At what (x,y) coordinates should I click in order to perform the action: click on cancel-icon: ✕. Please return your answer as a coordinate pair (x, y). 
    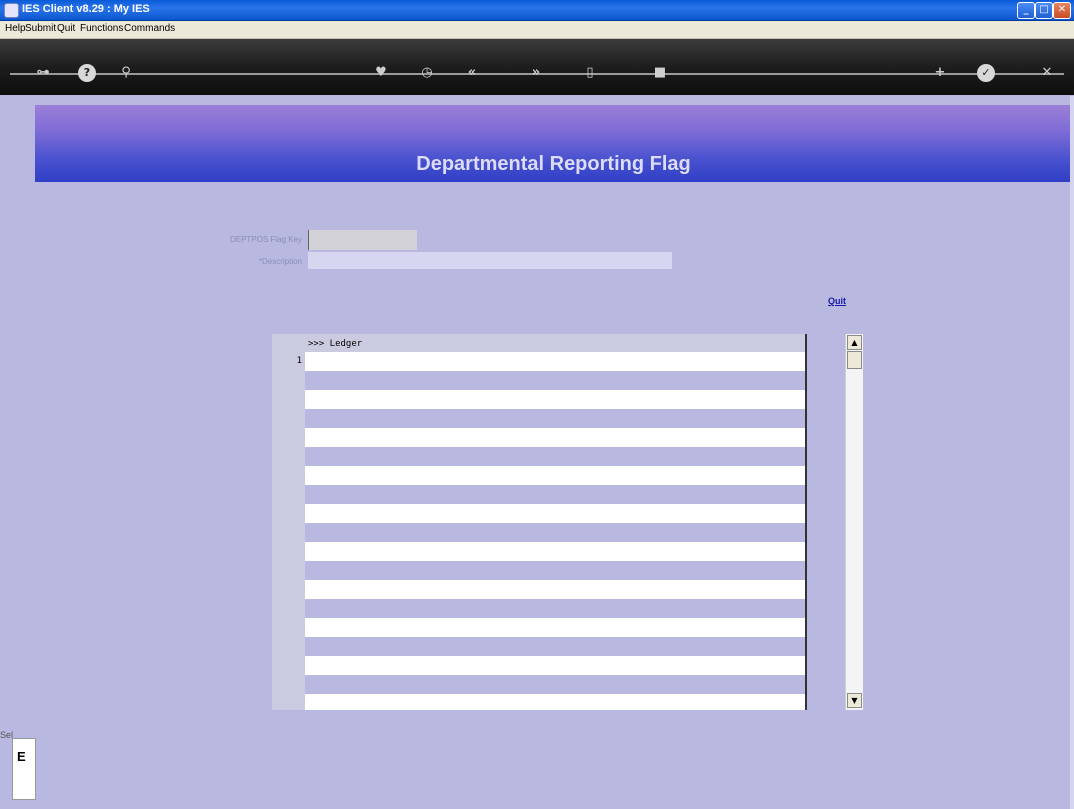
    Looking at the image, I should click on (1047, 73).